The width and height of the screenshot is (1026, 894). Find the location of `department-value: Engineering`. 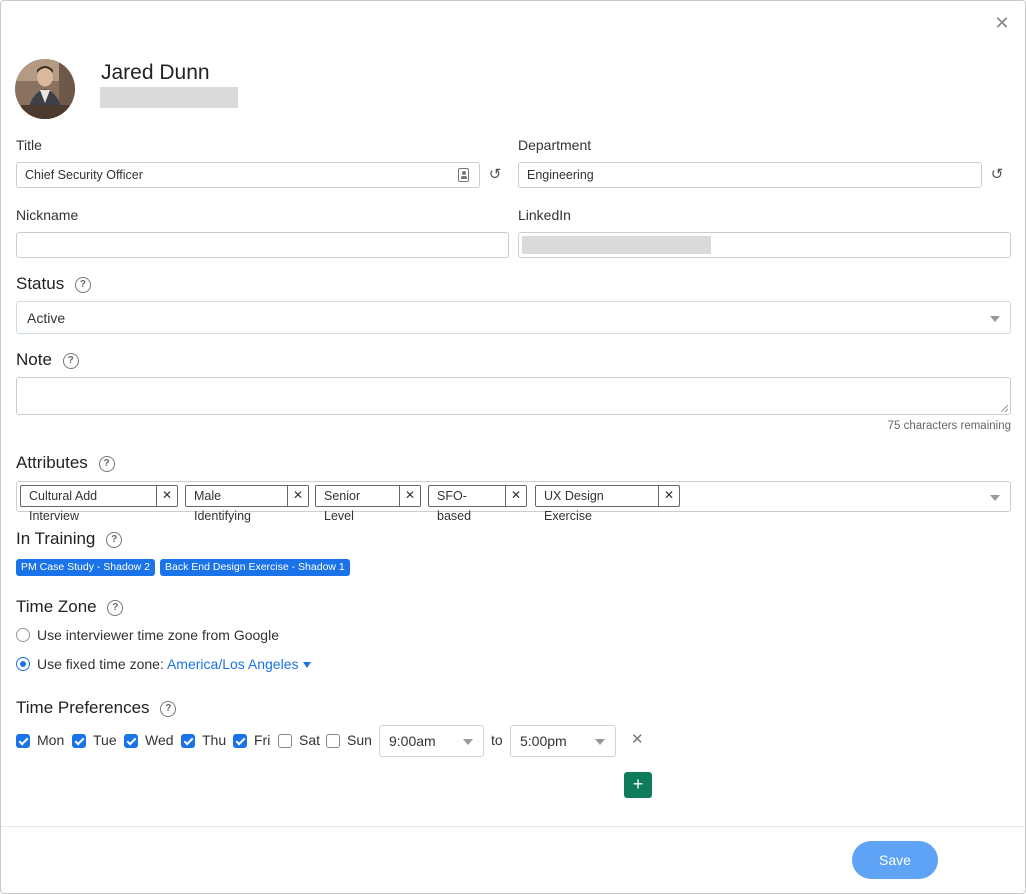

department-value: Engineering is located at coordinates (560, 175).